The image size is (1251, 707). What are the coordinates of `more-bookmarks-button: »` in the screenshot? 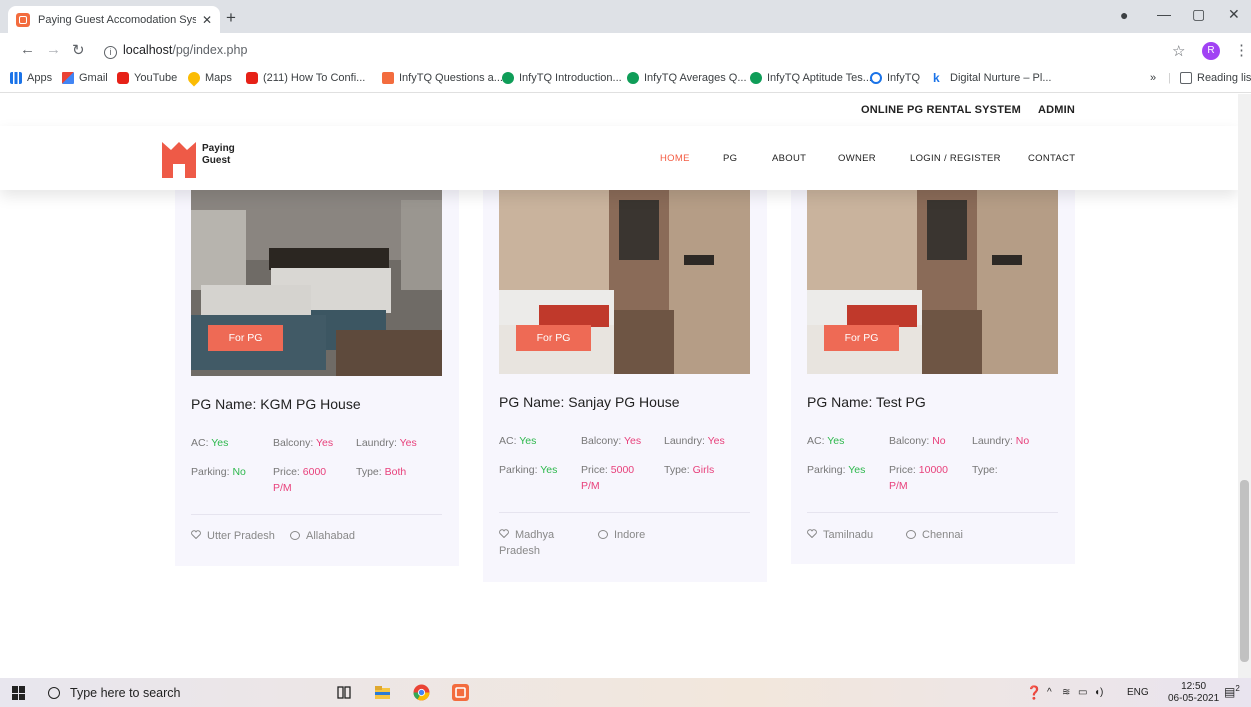 It's located at (1153, 78).